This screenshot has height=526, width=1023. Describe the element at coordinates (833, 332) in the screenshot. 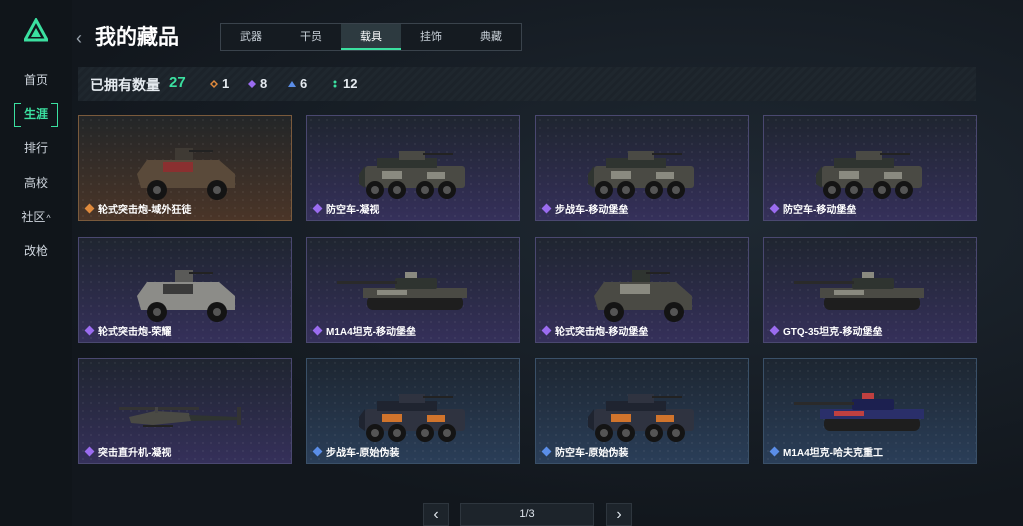

I see `card-name-text: GTQ-35坦克-移动堡垒` at that location.